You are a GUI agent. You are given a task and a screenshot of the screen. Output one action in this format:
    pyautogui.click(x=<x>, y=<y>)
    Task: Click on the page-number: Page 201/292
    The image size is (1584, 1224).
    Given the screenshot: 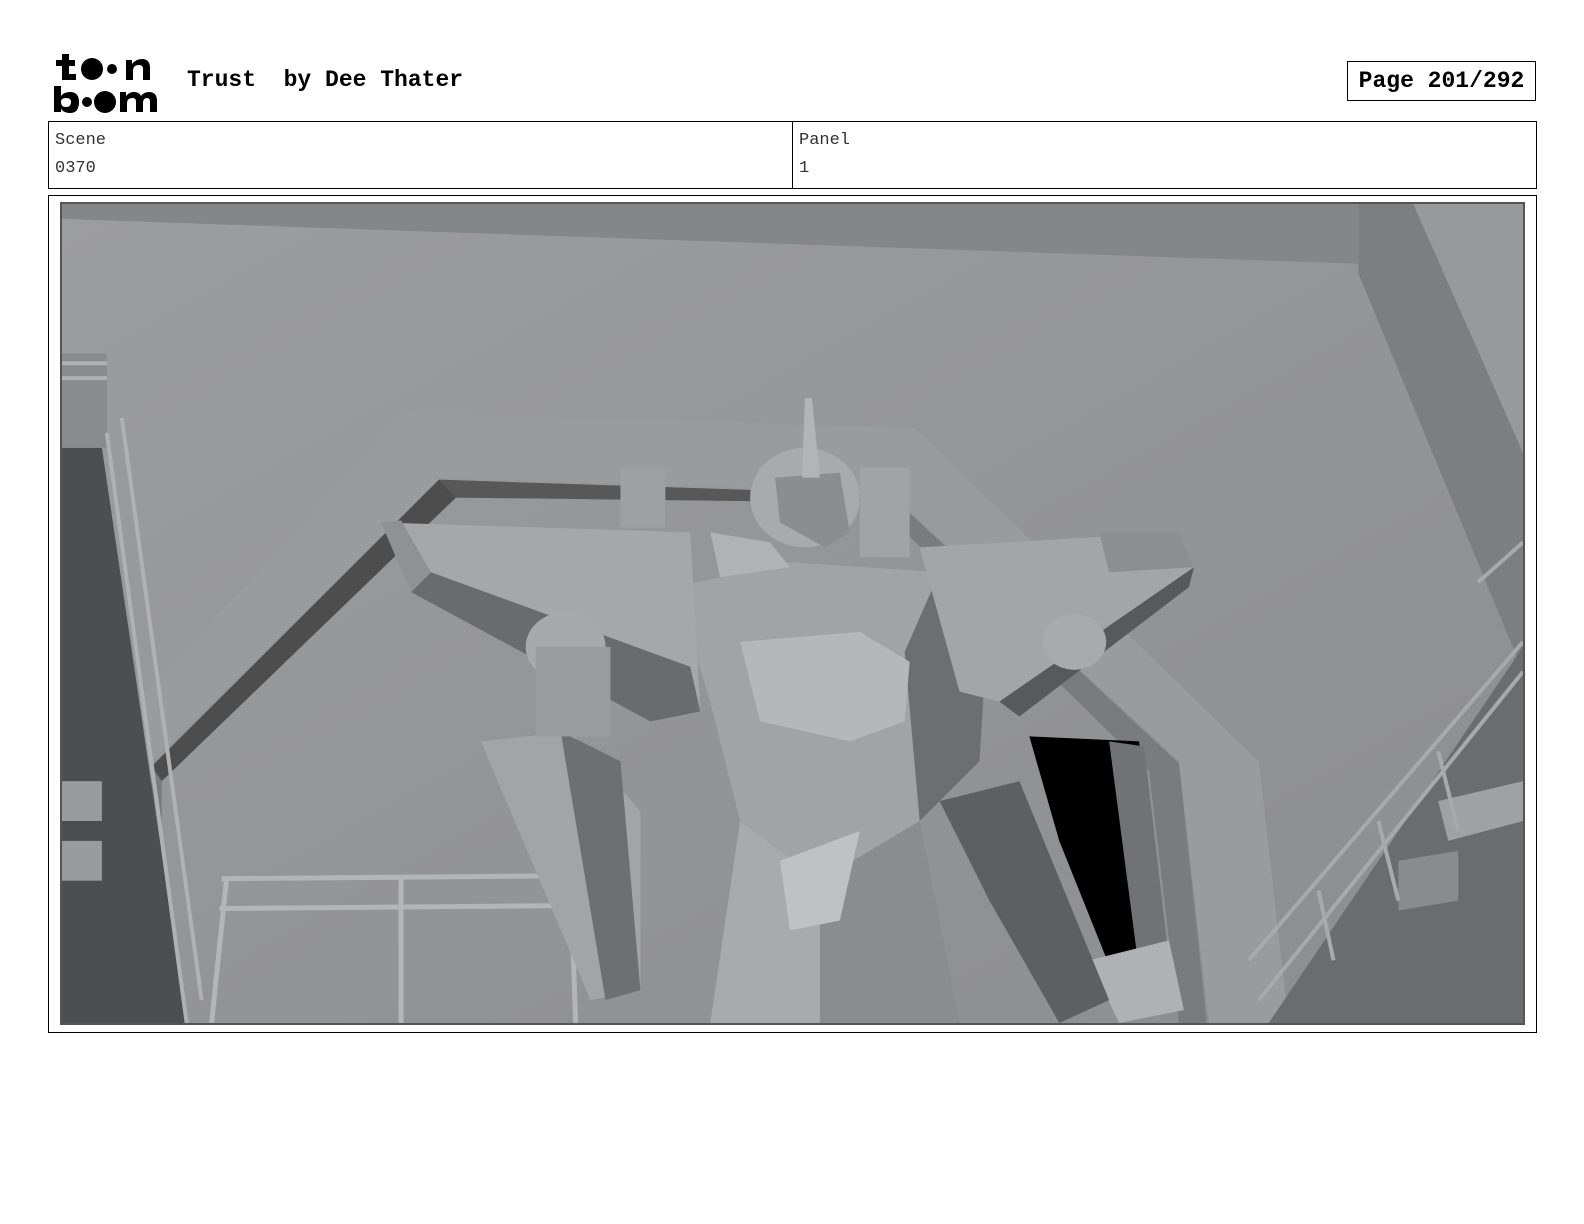 What is the action you would take?
    pyautogui.click(x=1441, y=81)
    